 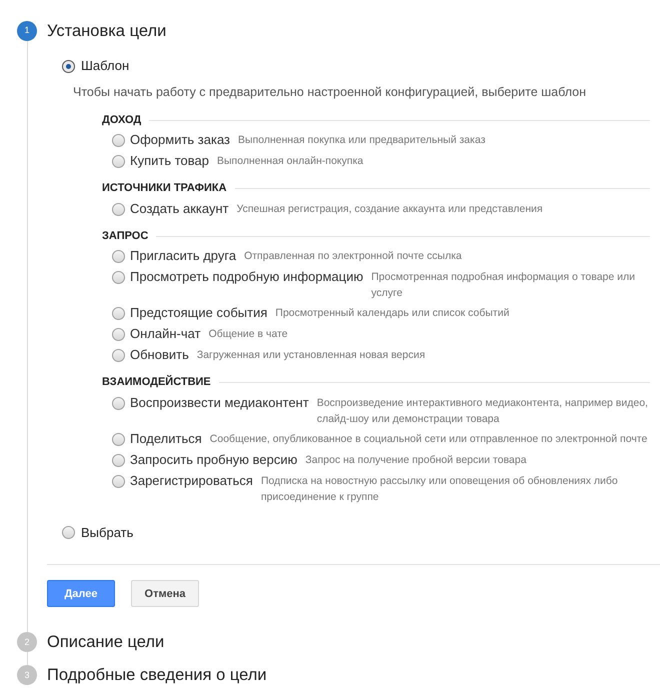 What do you see at coordinates (165, 334) in the screenshot?
I see `option-label: Онлайн-чат` at bounding box center [165, 334].